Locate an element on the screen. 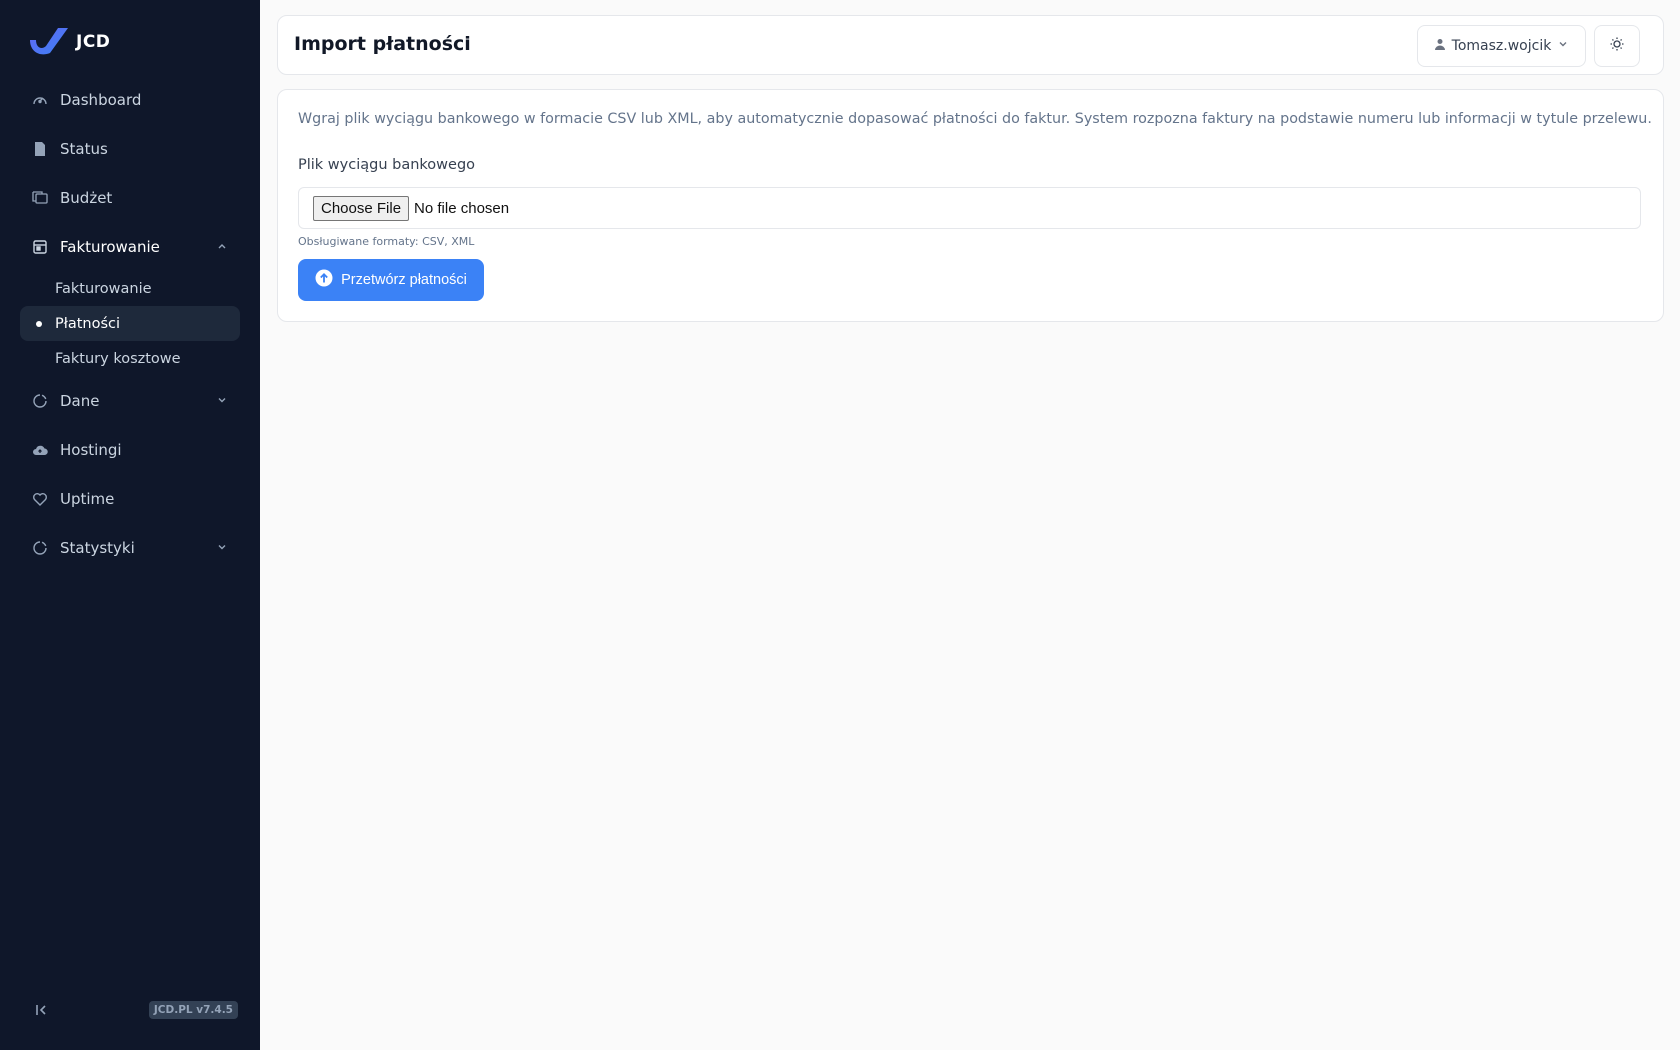 The image size is (1680, 1050). file-input: Choose File No file chosen is located at coordinates (969, 208).